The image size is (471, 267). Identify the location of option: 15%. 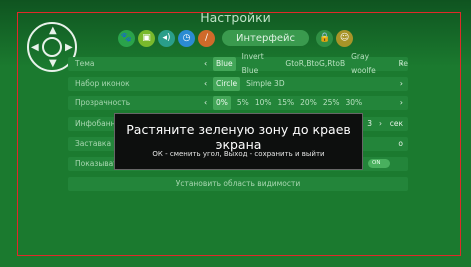
(285, 103).